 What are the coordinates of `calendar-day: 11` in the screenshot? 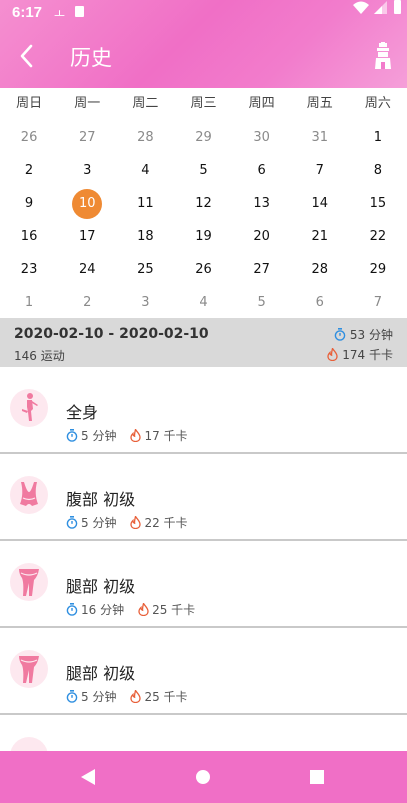 It's located at (145, 203).